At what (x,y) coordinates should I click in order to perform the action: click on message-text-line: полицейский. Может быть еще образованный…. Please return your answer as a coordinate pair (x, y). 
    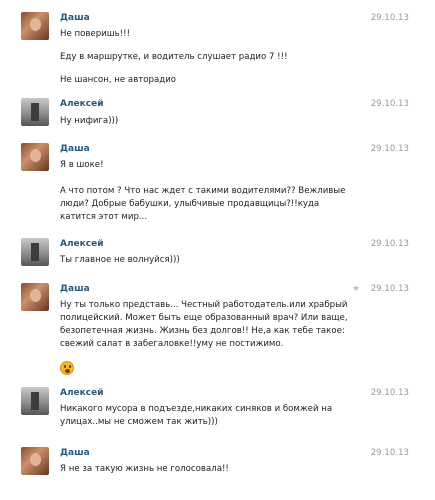
    Looking at the image, I should click on (204, 318).